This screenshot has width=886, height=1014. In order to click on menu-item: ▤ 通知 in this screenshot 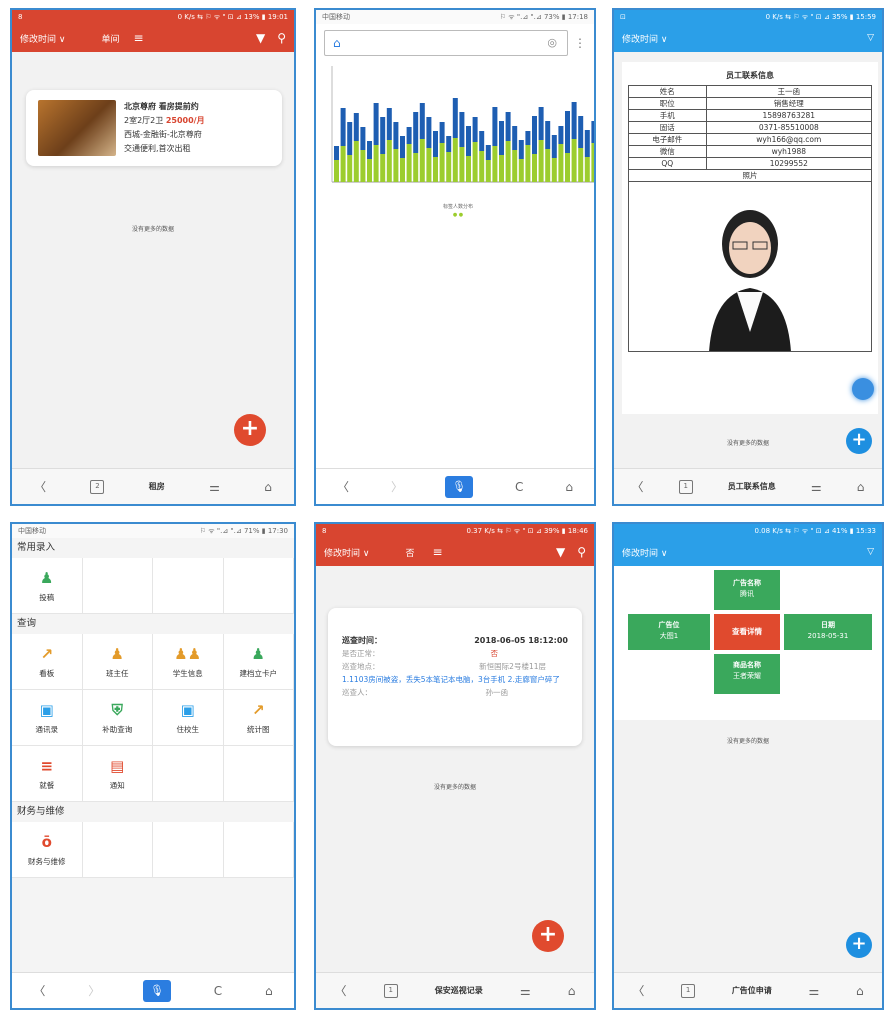, I will do `click(117, 774)`.